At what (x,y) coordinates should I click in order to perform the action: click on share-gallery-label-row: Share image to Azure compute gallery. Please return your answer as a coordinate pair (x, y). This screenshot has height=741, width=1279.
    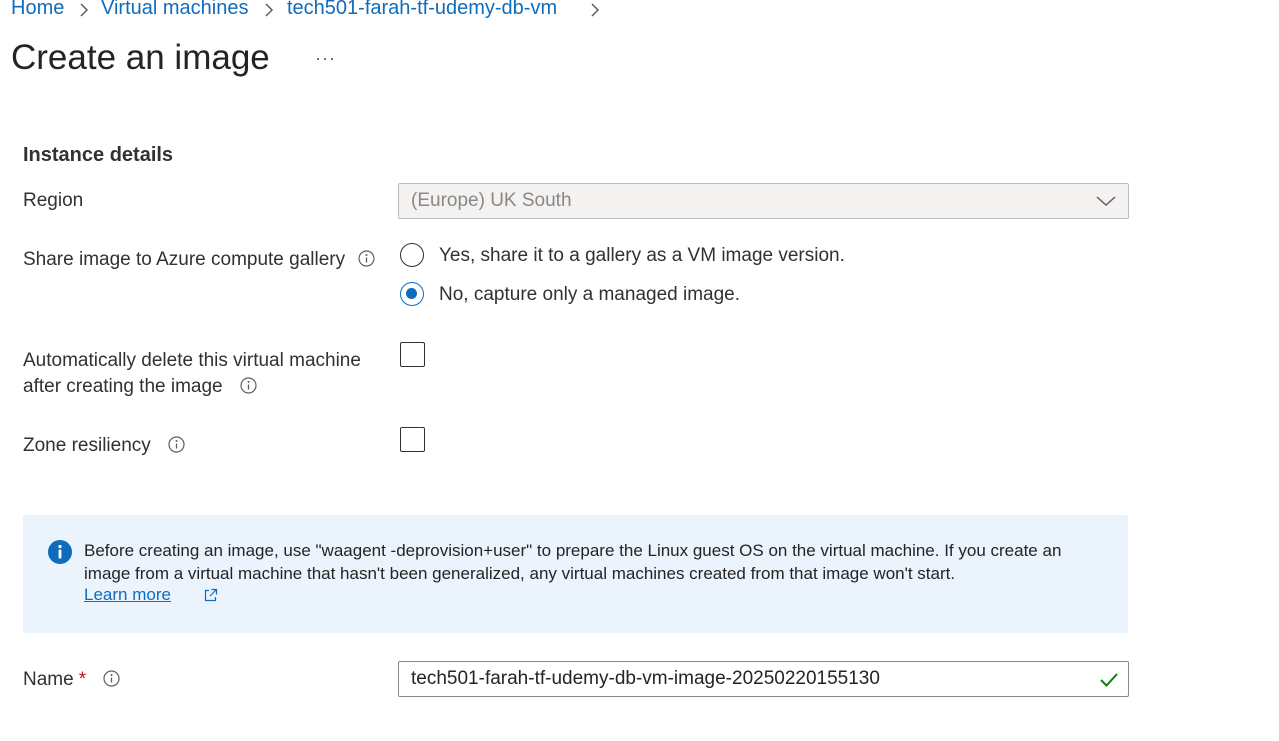
    Looking at the image, I should click on (199, 260).